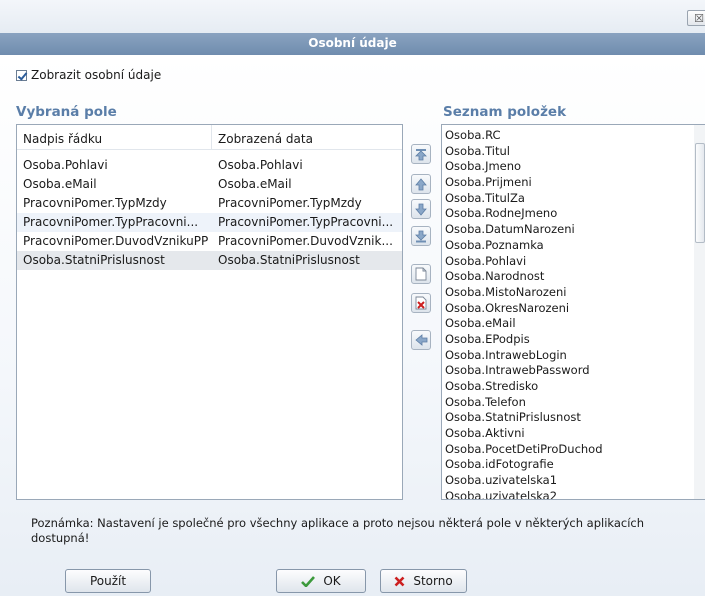 Image resolution: width=705 pixels, height=596 pixels. What do you see at coordinates (573, 324) in the screenshot?
I see `list-item: Osoba.eMail` at bounding box center [573, 324].